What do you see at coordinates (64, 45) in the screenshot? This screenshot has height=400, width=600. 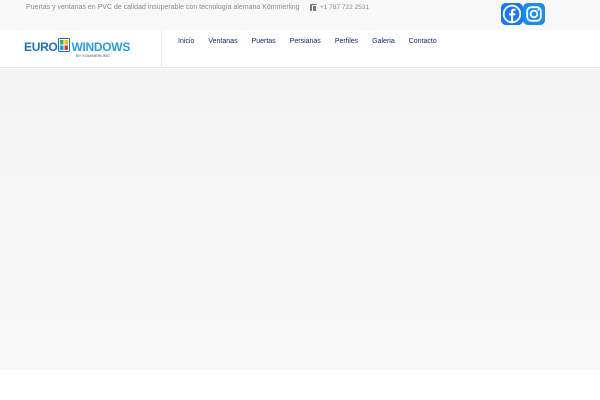 I see `window-icon` at bounding box center [64, 45].